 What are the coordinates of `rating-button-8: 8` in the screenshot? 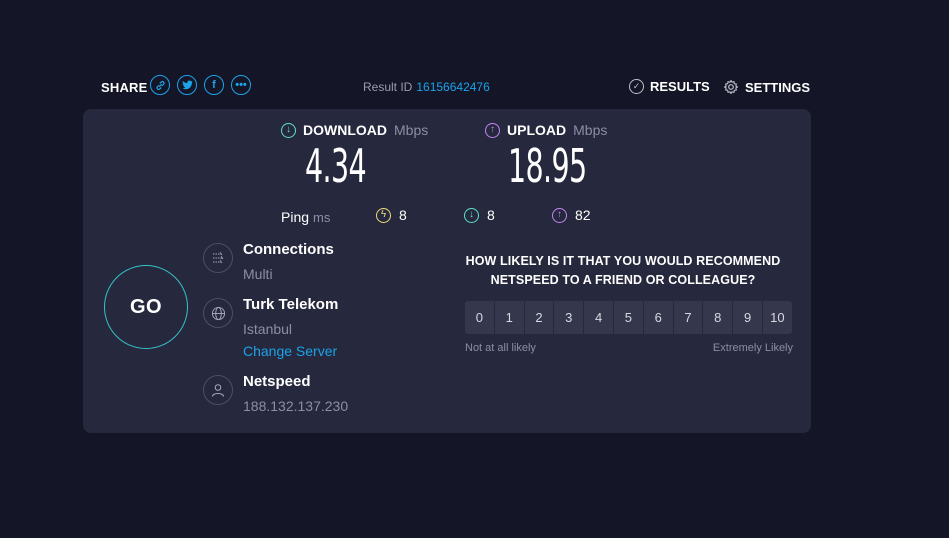 It's located at (718, 317).